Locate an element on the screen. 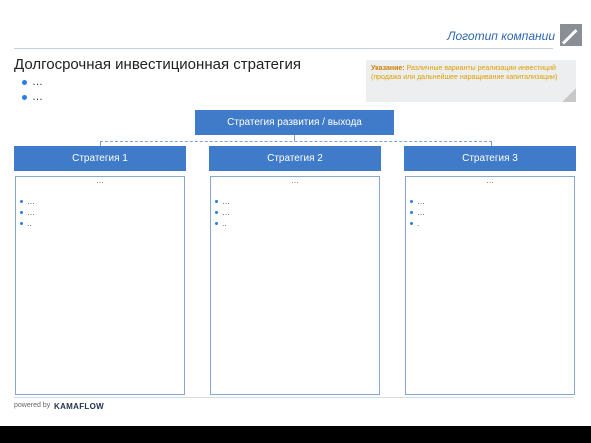 The width and height of the screenshot is (591, 443). strategy-1-header: Стратегия 1 is located at coordinates (100, 158).